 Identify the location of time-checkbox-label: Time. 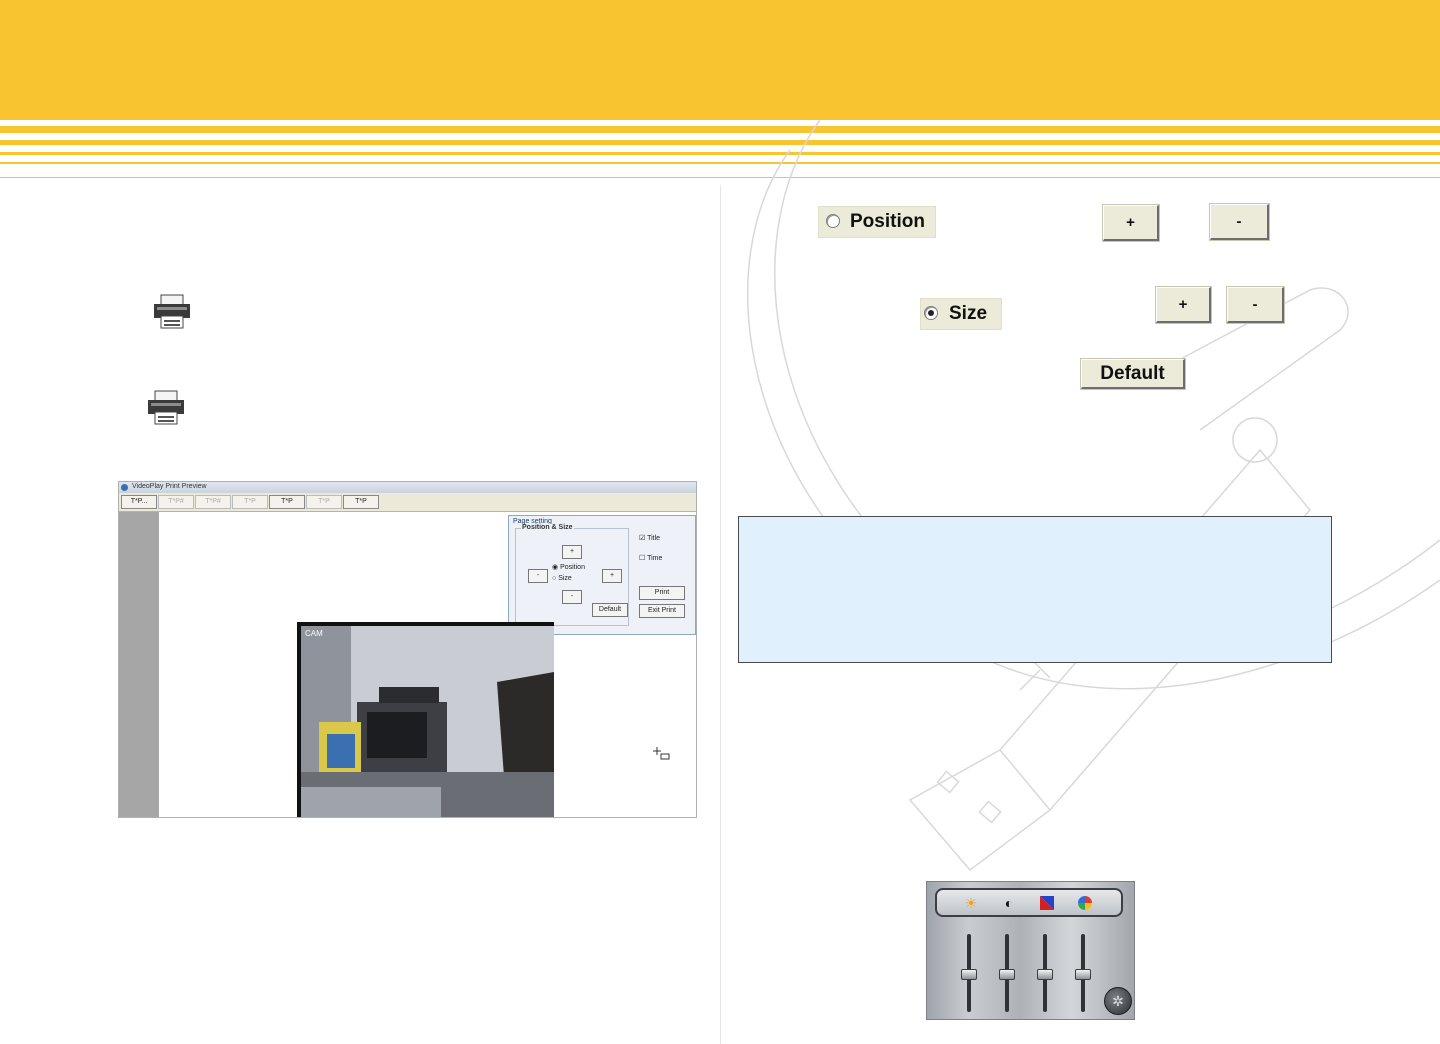
(655, 558).